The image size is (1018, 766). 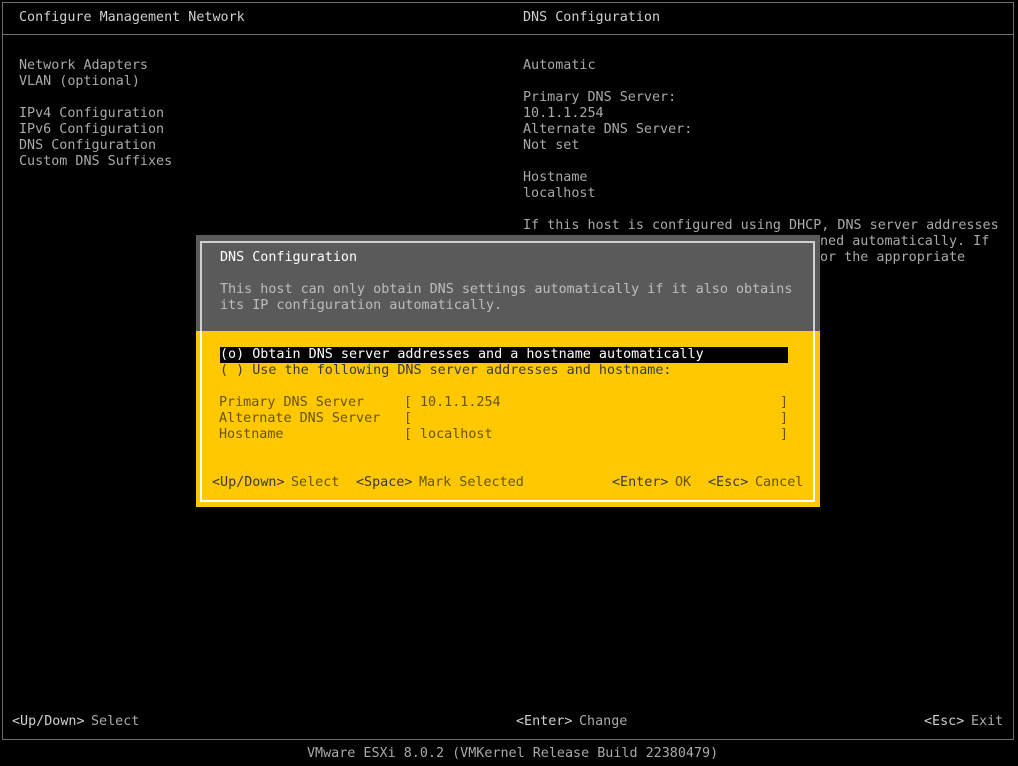 I want to click on menu-item-ipv4: IPv4 Configuration, so click(x=91, y=114).